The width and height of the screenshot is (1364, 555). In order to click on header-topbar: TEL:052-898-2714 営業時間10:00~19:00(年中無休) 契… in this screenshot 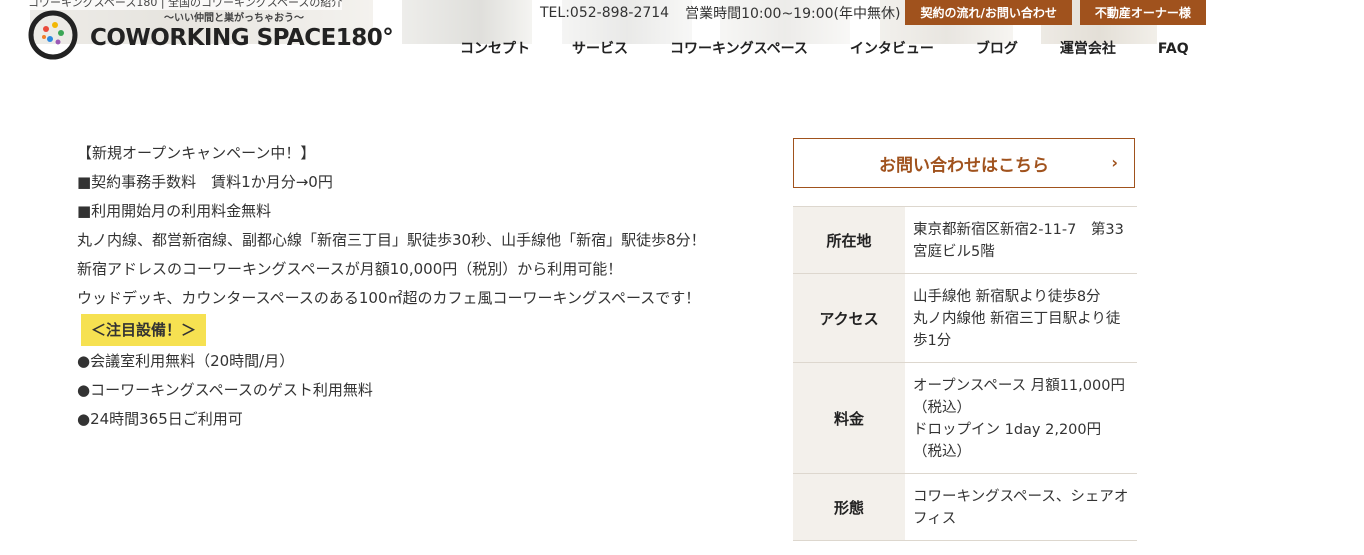, I will do `click(873, 12)`.